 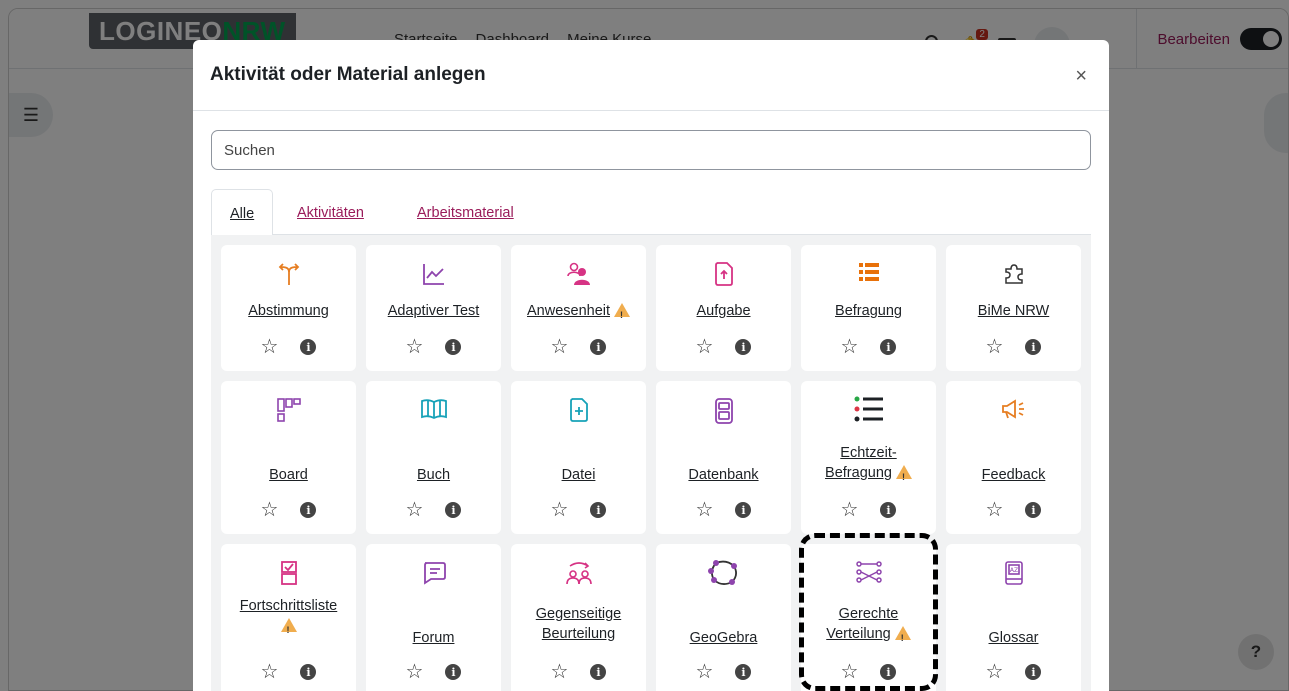 I want to click on activity-card-aufgabe: Aufgabe ☆ i, so click(x=723, y=308).